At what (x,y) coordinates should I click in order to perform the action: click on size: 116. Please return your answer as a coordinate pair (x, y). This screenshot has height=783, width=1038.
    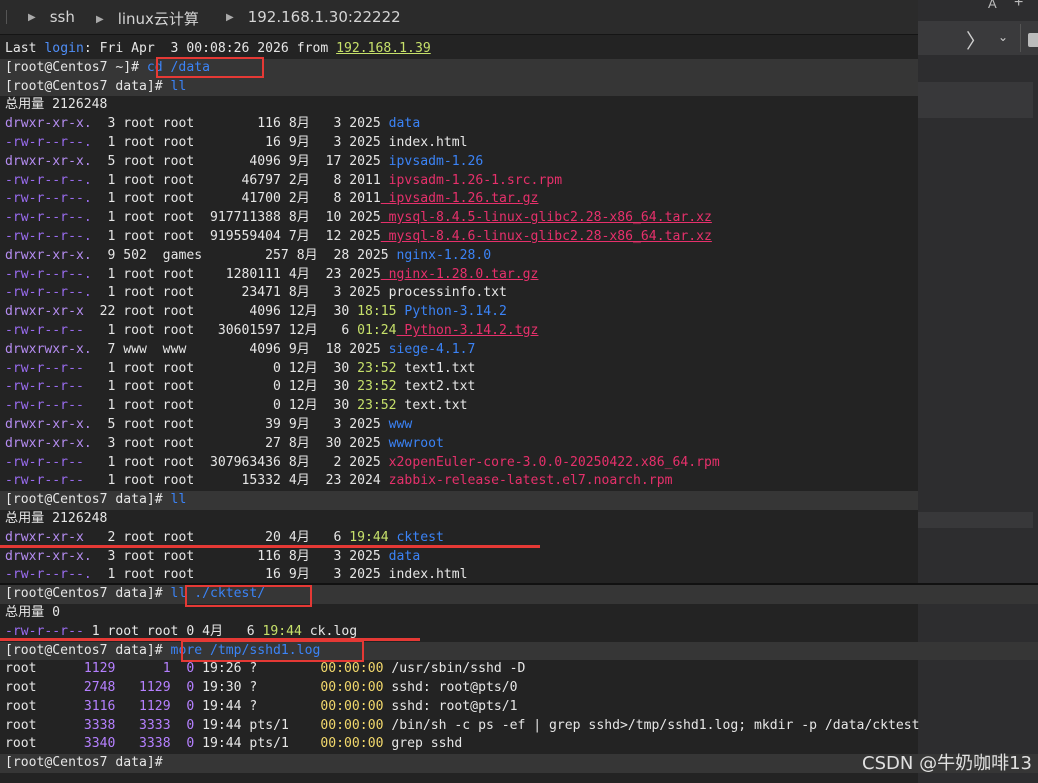
    Looking at the image, I should click on (245, 556).